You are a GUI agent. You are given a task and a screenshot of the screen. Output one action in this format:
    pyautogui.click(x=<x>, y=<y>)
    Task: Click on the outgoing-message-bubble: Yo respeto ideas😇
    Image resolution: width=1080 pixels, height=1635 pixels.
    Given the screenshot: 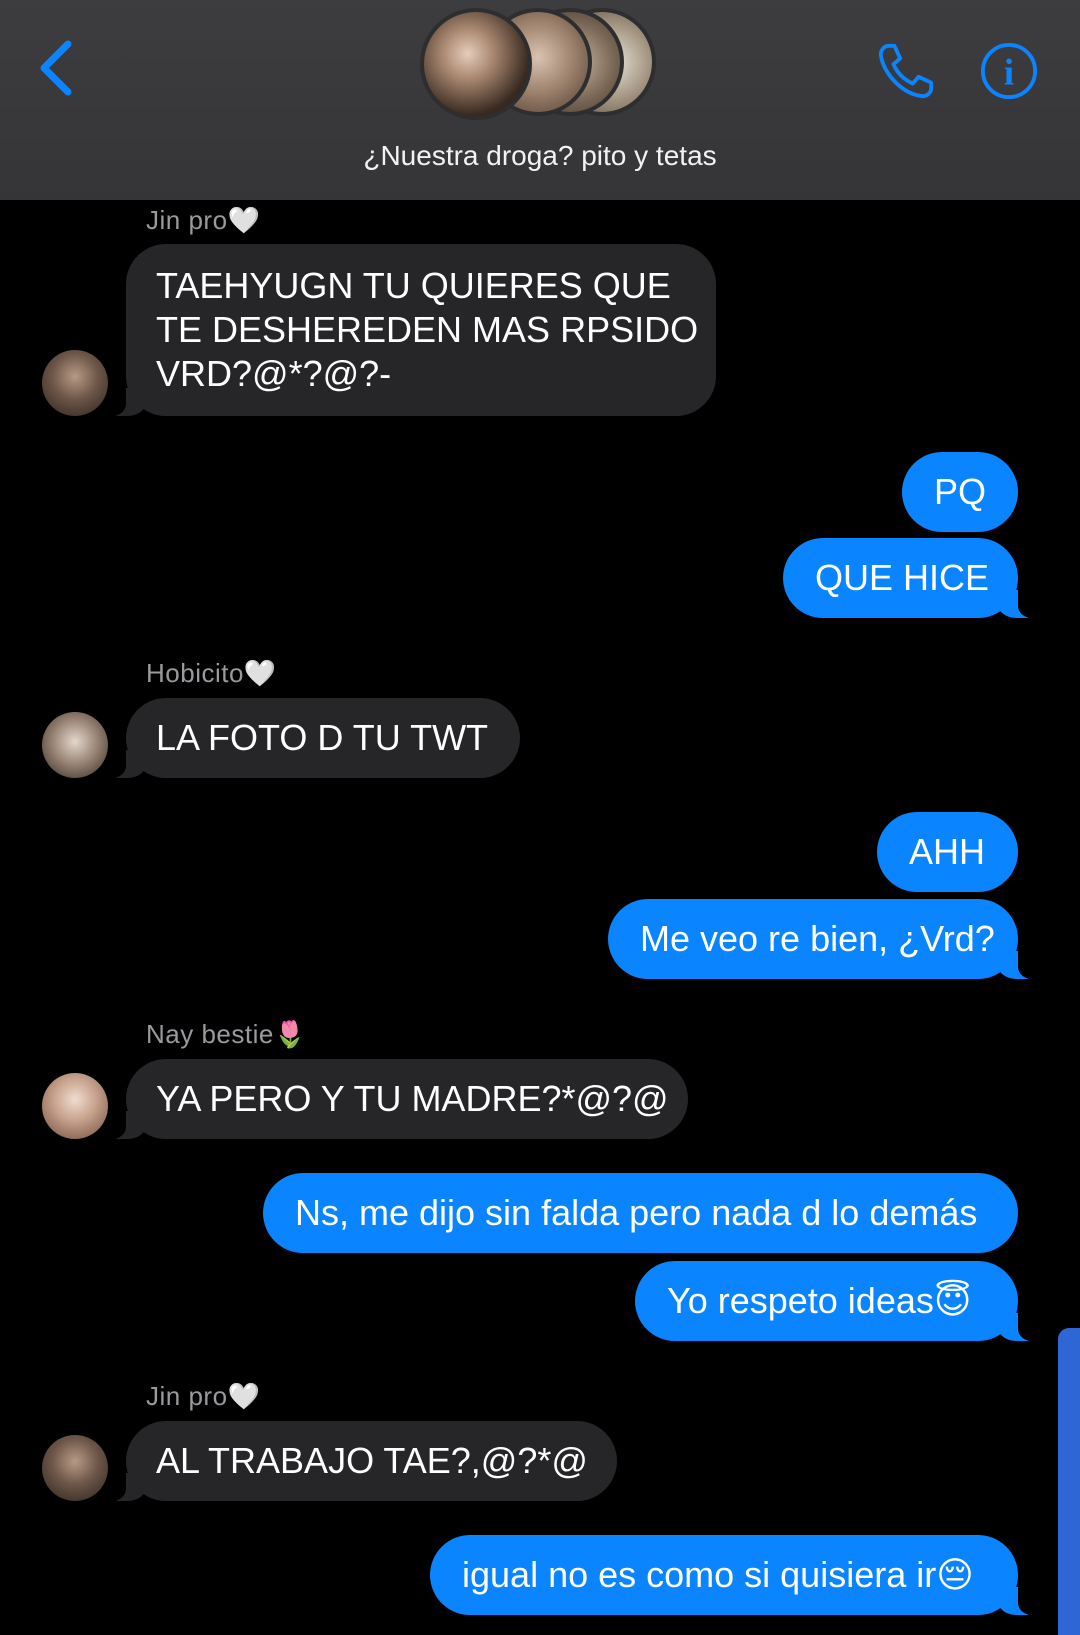 What is the action you would take?
    pyautogui.click(x=839, y=1301)
    